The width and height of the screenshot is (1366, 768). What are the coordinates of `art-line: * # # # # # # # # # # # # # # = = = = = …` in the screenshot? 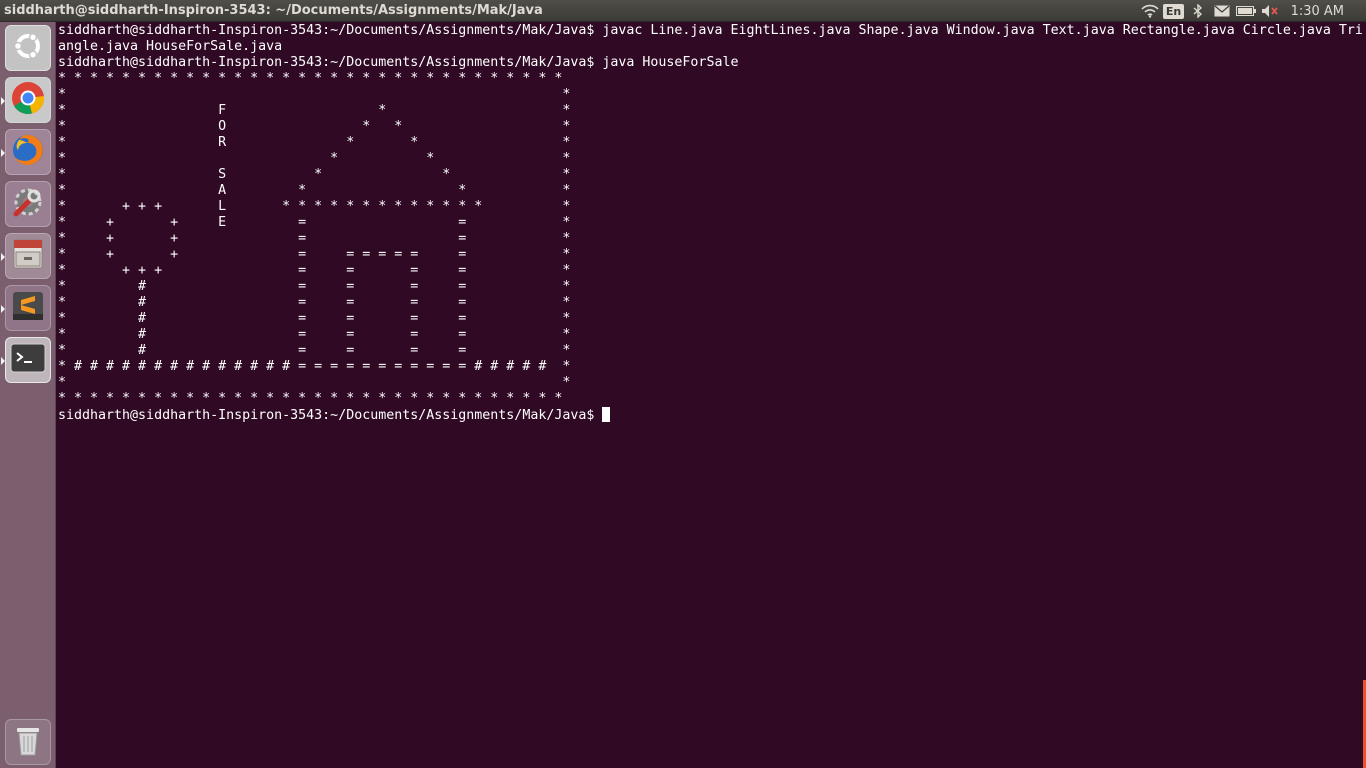 It's located at (314, 366).